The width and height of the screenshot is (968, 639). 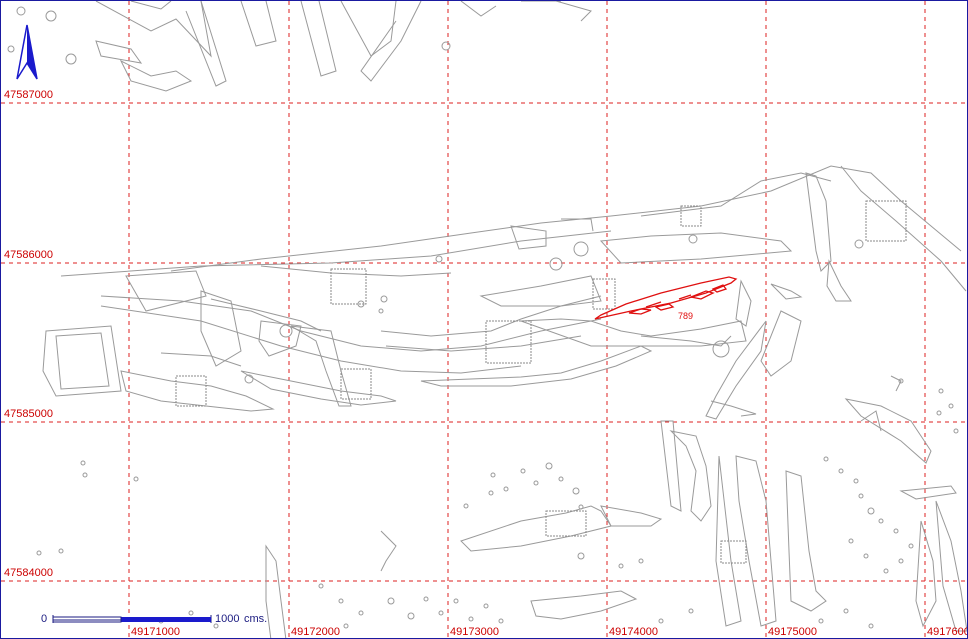 What do you see at coordinates (28, 573) in the screenshot?
I see `y-label-4: 47584000` at bounding box center [28, 573].